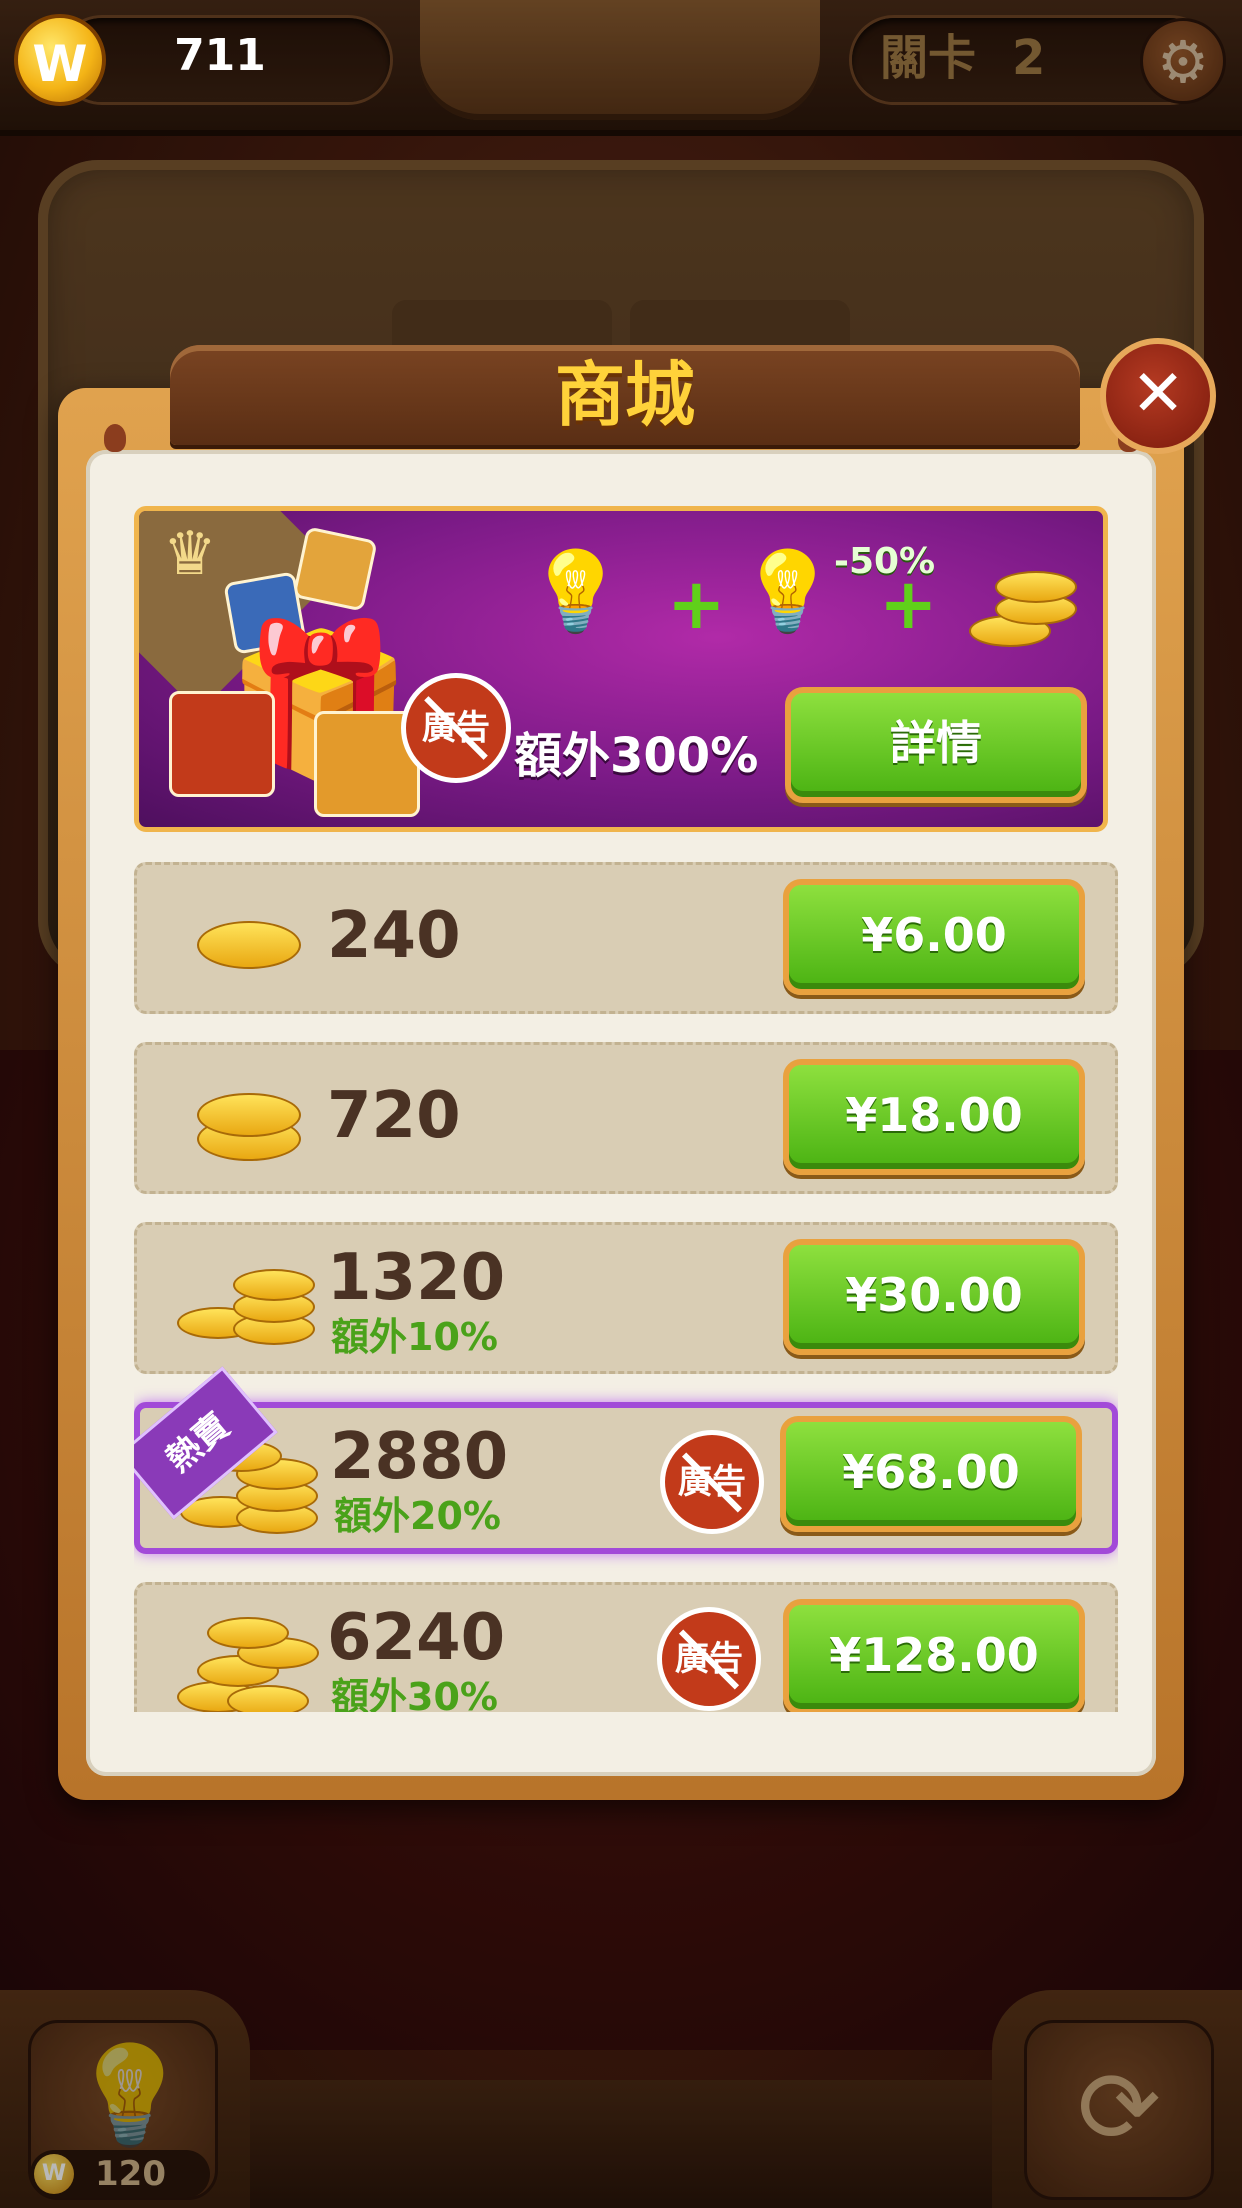 Image resolution: width=1242 pixels, height=2208 pixels. Describe the element at coordinates (419, 1457) in the screenshot. I see `item-amount: 2880` at that location.